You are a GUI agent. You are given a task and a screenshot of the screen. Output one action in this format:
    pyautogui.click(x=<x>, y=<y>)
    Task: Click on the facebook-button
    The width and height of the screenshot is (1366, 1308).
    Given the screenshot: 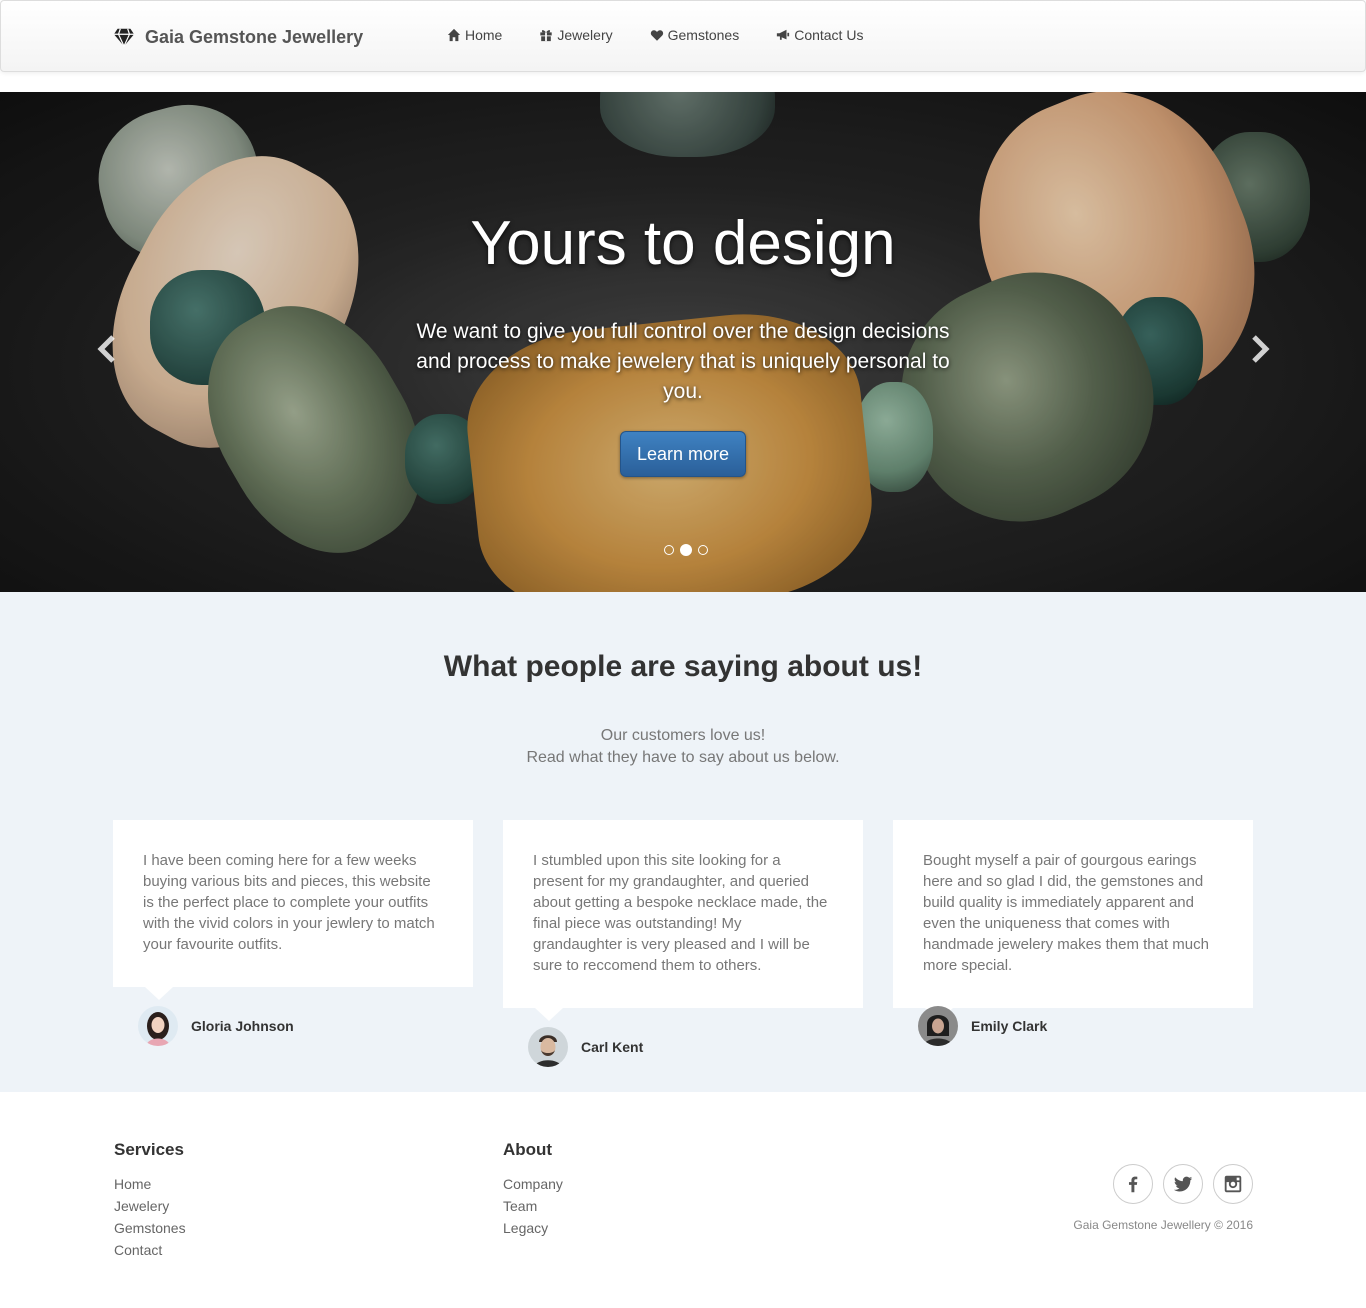 What is the action you would take?
    pyautogui.click(x=1133, y=1184)
    